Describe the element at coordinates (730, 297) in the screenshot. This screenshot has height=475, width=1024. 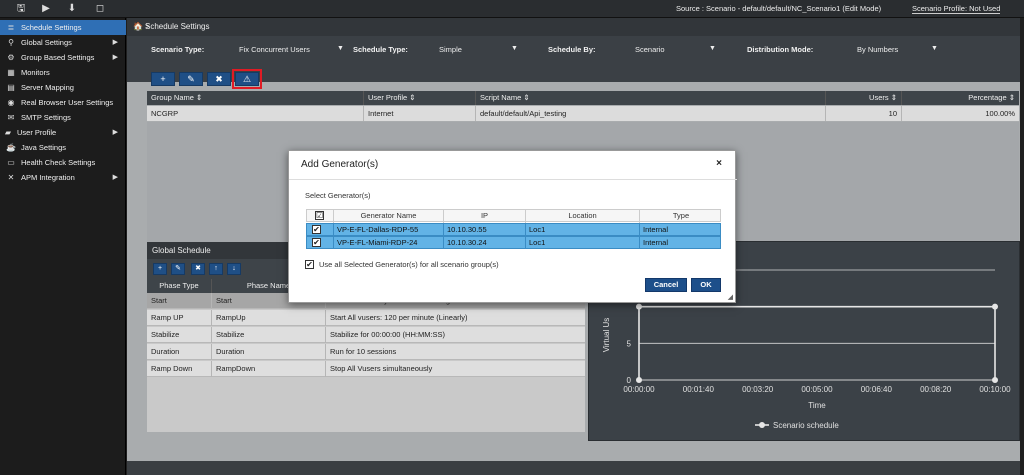
I see `resize-handle-icon: ◢` at that location.